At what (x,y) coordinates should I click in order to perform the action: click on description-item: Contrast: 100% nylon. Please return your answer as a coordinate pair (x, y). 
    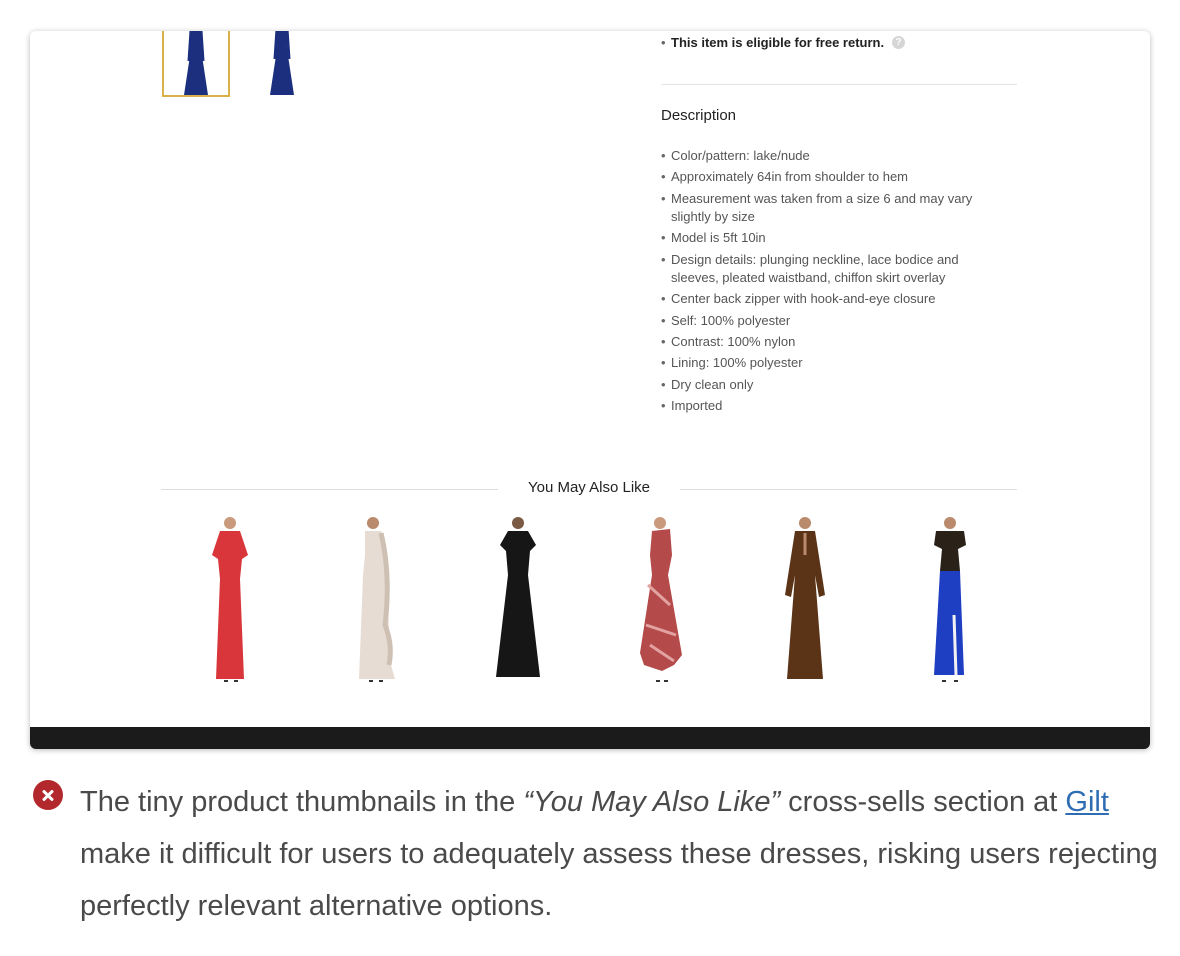
    Looking at the image, I should click on (831, 342).